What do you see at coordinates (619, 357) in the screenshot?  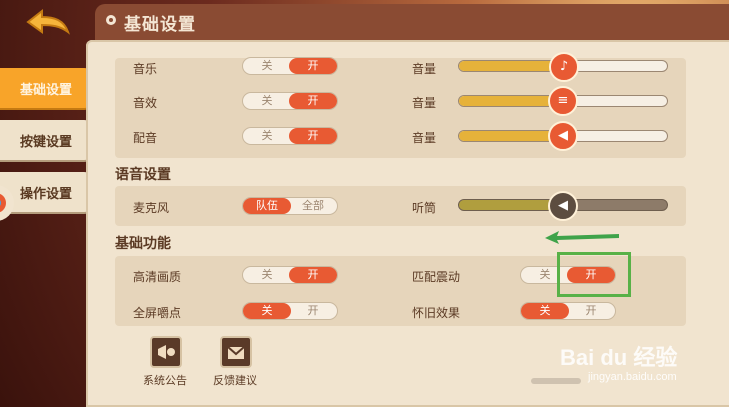 I see `baidu-watermark: Bai du 经验` at bounding box center [619, 357].